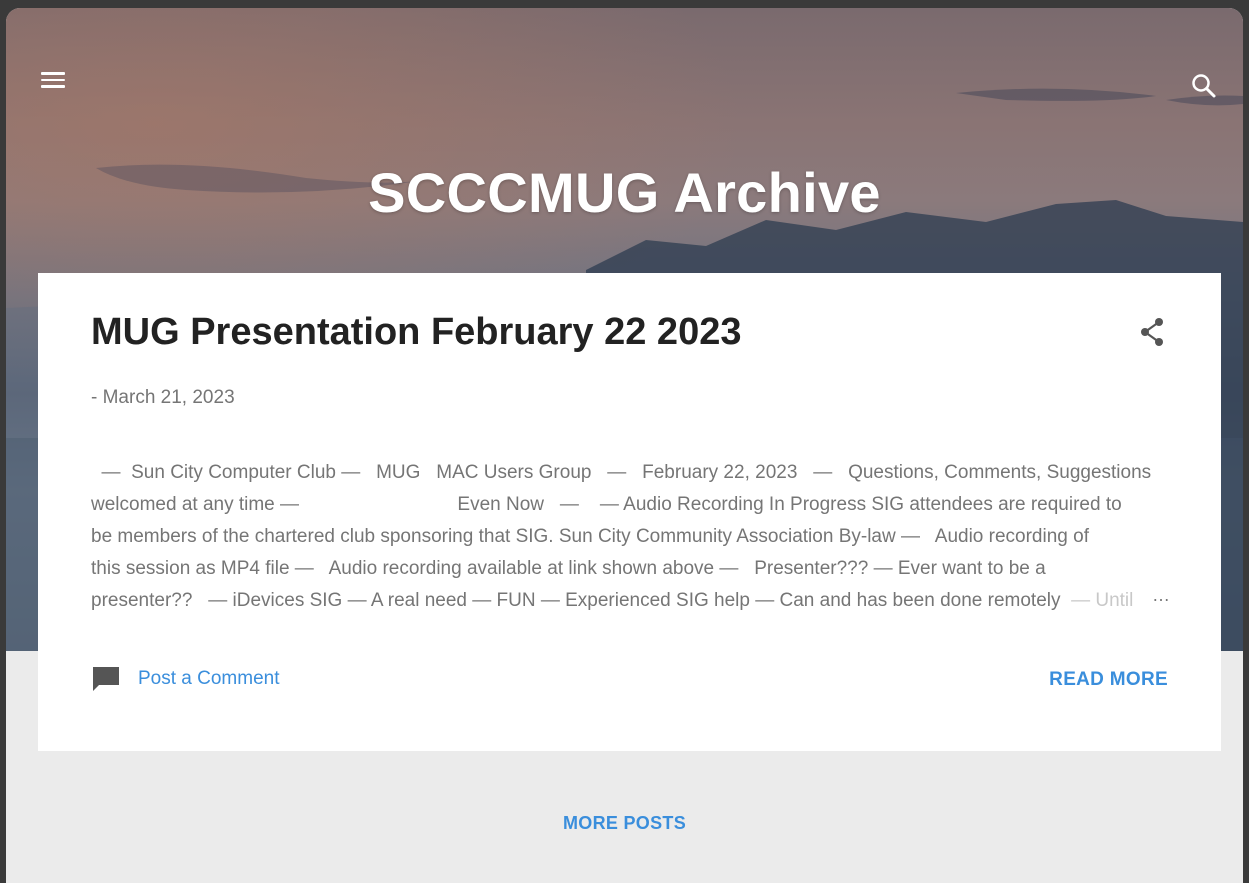 The image size is (1249, 883). I want to click on post-date: - March 21, 2023, so click(163, 398).